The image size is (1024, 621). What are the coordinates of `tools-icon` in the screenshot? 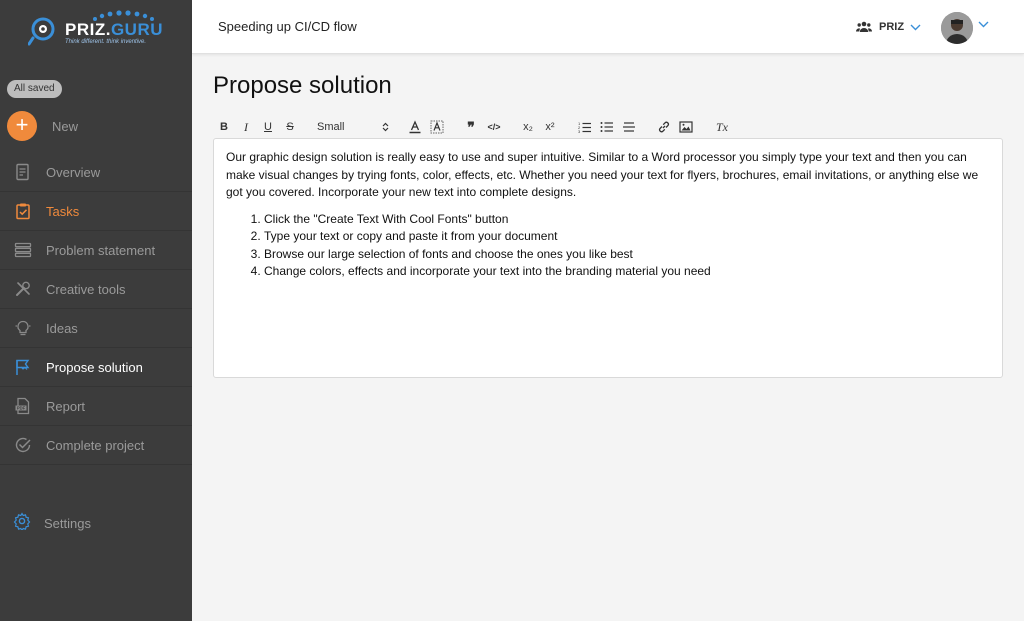 It's located at (23, 289).